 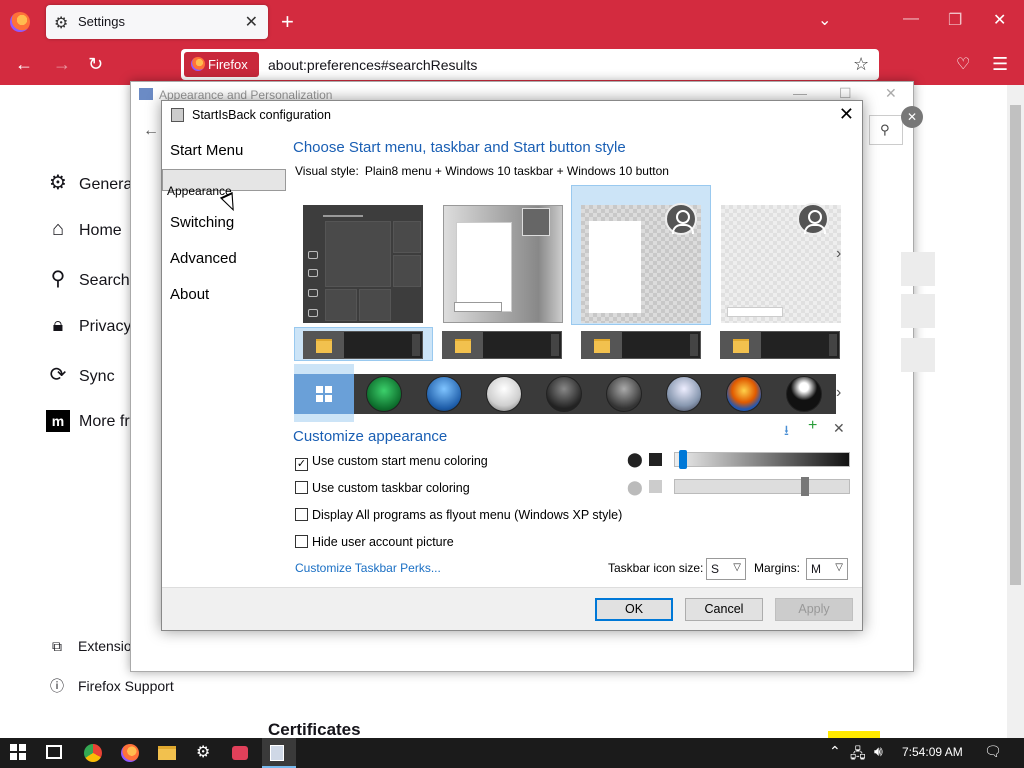 What do you see at coordinates (84, 229) in the screenshot?
I see `sidebar-item-home: ⌂ Home` at bounding box center [84, 229].